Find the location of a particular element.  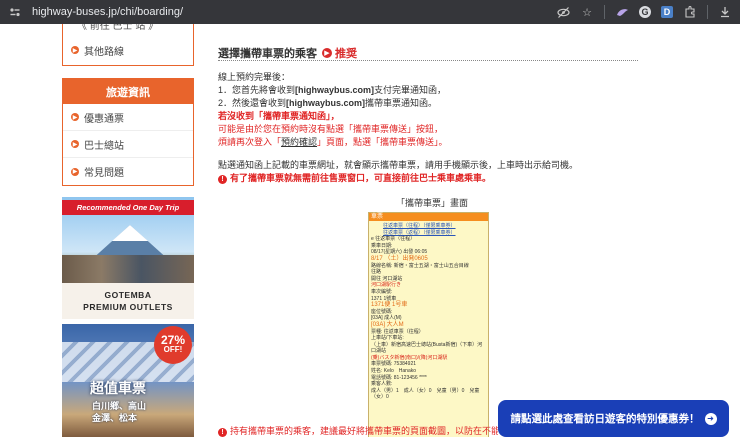

download-icon is located at coordinates (725, 12).